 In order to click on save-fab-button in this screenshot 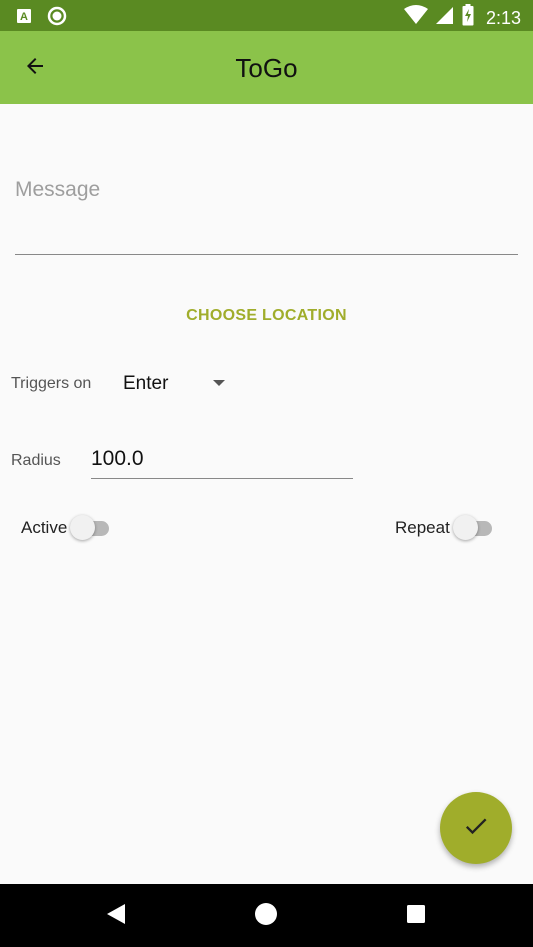, I will do `click(476, 828)`.